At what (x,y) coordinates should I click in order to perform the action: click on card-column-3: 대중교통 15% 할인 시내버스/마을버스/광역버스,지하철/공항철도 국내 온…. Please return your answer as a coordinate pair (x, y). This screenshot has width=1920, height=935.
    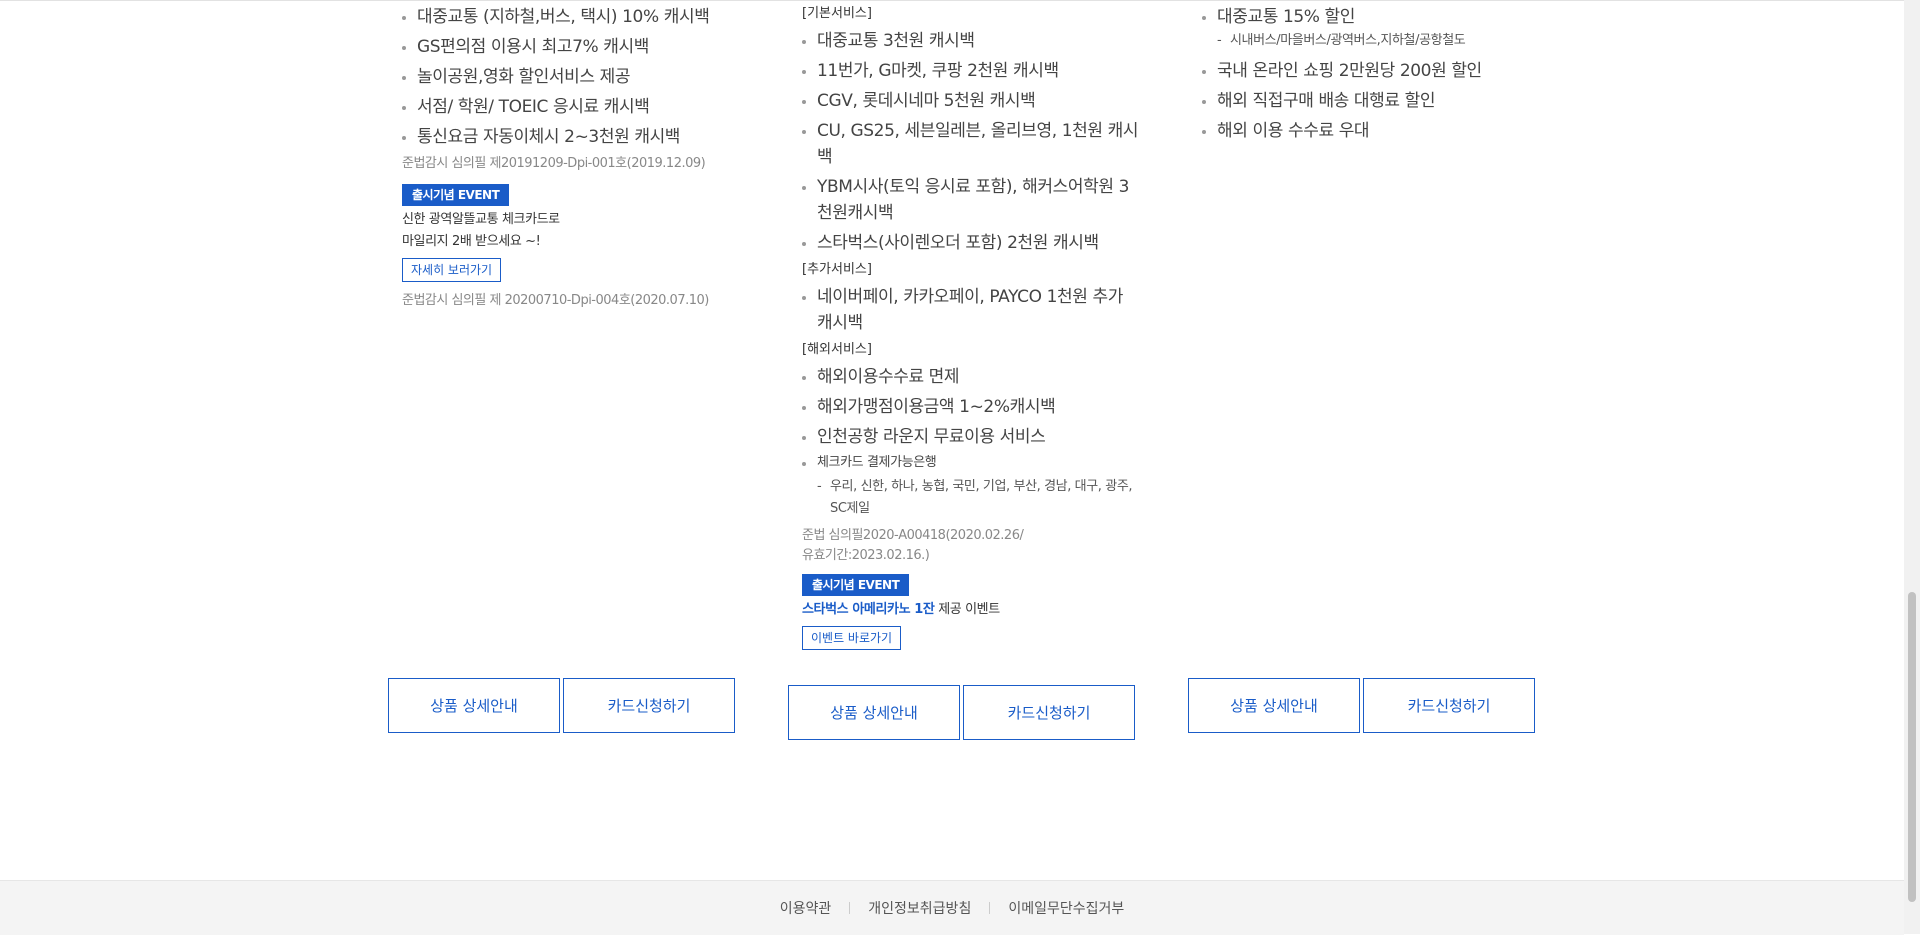
    Looking at the image, I should click on (1372, 76).